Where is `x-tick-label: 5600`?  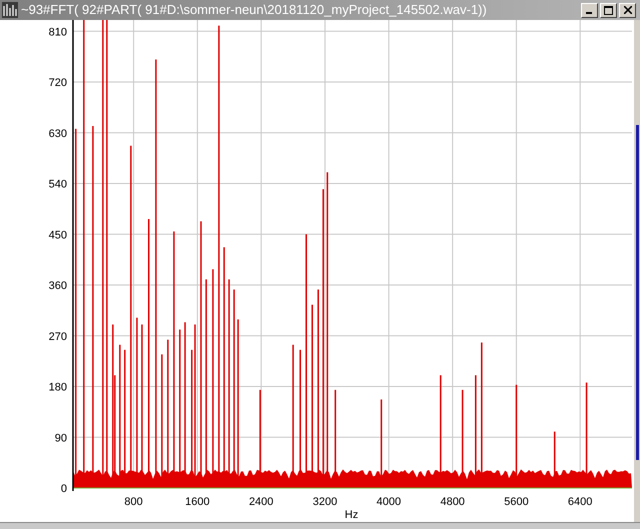 x-tick-label: 5600 is located at coordinates (516, 502).